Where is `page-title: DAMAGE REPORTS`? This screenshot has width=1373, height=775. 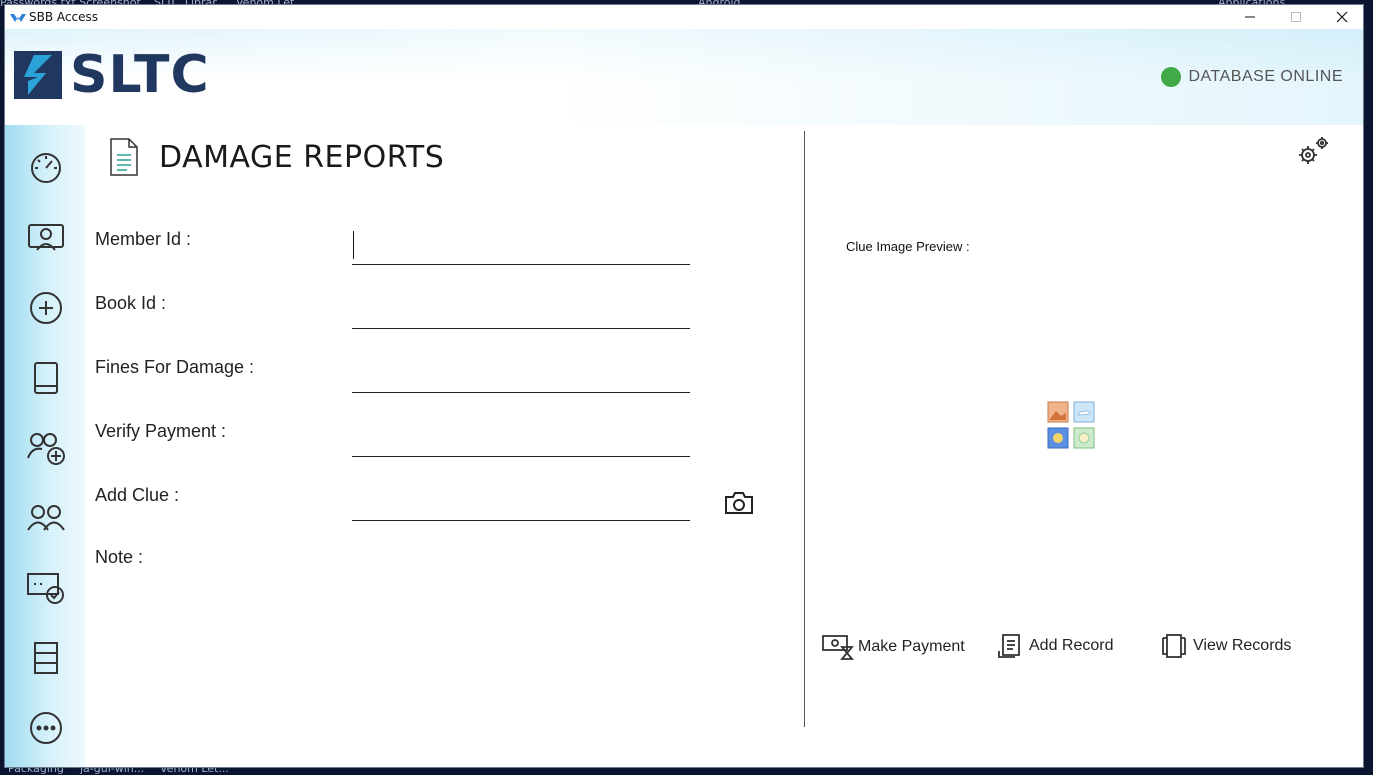
page-title: DAMAGE REPORTS is located at coordinates (302, 157).